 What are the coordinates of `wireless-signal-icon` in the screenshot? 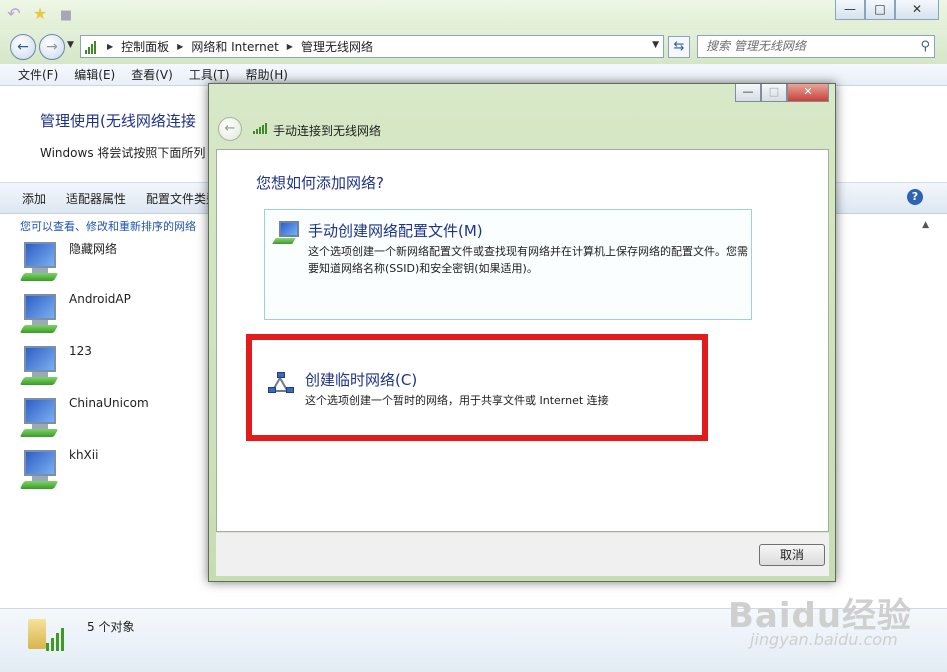 It's located at (260, 128).